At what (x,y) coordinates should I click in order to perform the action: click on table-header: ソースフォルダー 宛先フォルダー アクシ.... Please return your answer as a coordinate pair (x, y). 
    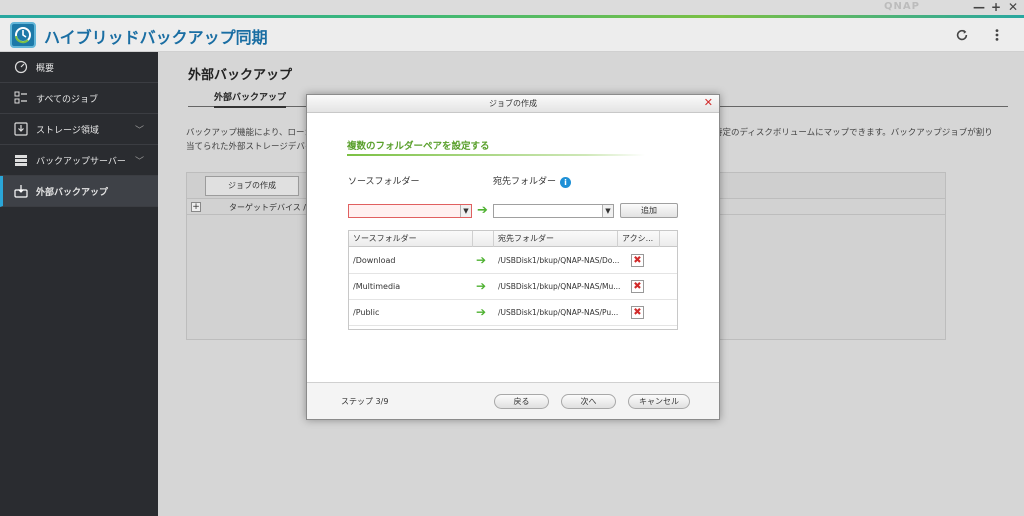
    Looking at the image, I should click on (513, 239).